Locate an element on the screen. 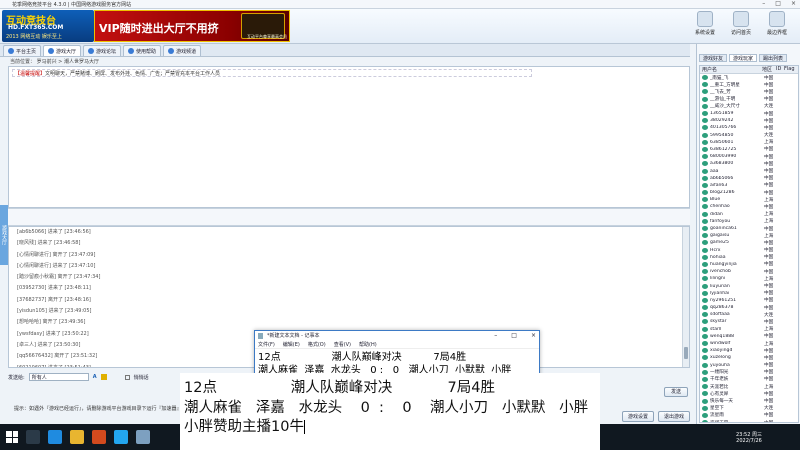 This screenshot has width=800, height=450. user-row: starll 上海 is located at coordinates (749, 329).